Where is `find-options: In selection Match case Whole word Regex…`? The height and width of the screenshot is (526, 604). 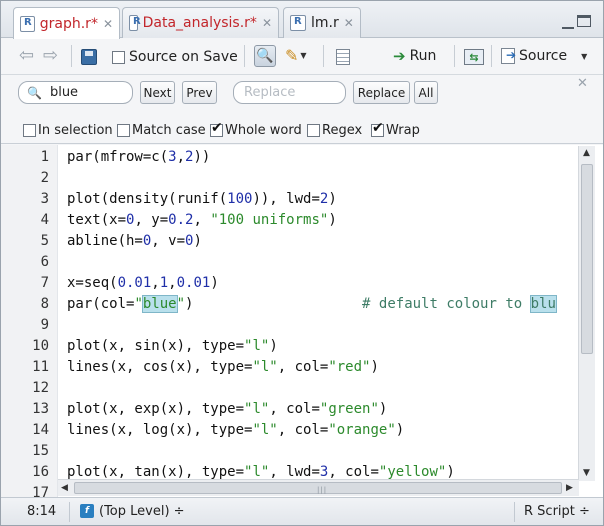
find-options: In selection Match case Whole word Regex… is located at coordinates (313, 130).